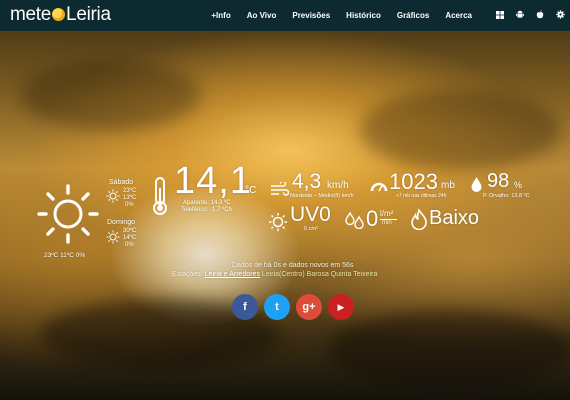  Describe the element at coordinates (311, 15) in the screenshot. I see `nav-link-previsoes: Previsões` at that location.